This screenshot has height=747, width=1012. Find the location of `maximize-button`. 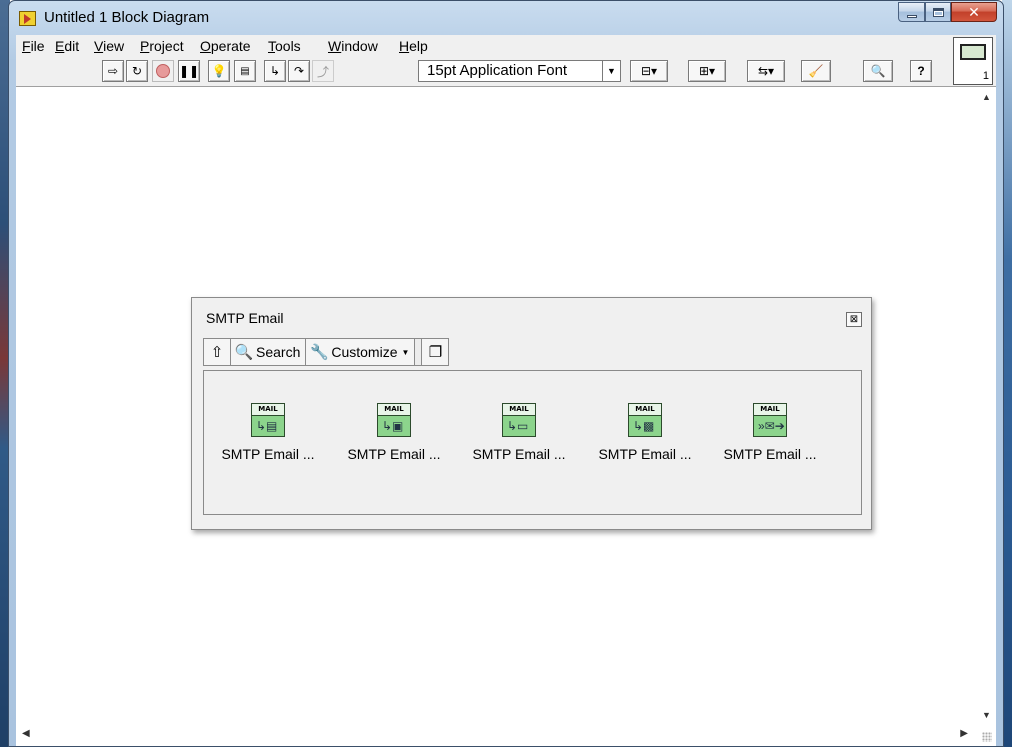

maximize-button is located at coordinates (938, 12).